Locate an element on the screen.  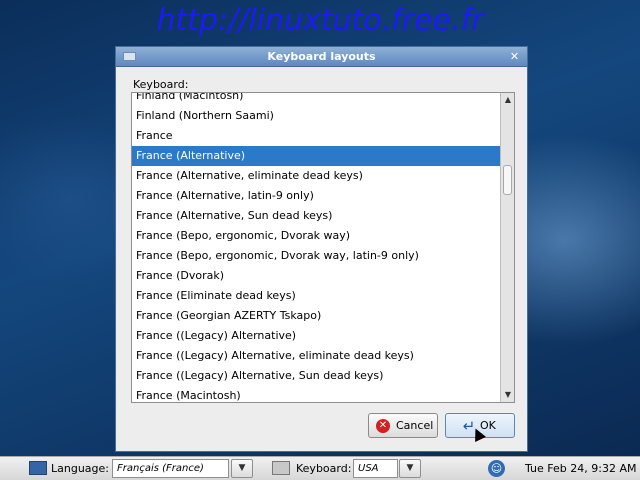
list-item: France (Bepo, ergonomic, Dvorak way) is located at coordinates (316, 236).